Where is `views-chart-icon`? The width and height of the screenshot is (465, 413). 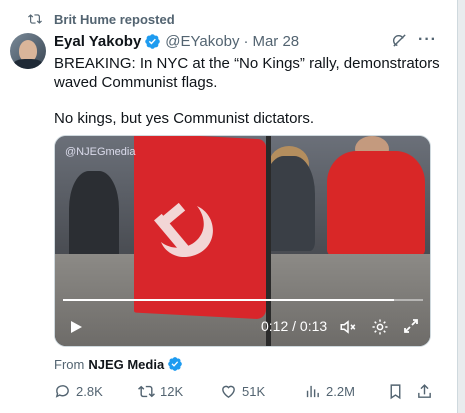
views-chart-icon is located at coordinates (312, 391).